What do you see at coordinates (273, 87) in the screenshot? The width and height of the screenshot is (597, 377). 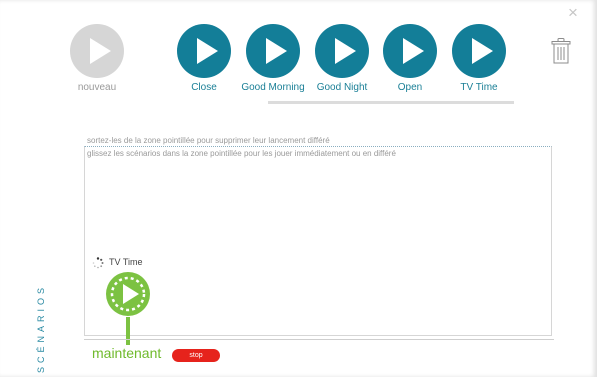 I see `scenario-label: Good Morning` at bounding box center [273, 87].